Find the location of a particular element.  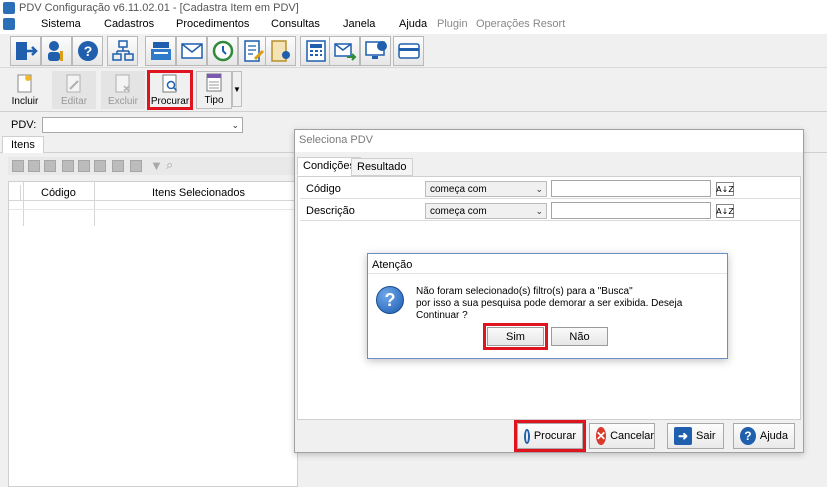

app-icon is located at coordinates (9, 8).